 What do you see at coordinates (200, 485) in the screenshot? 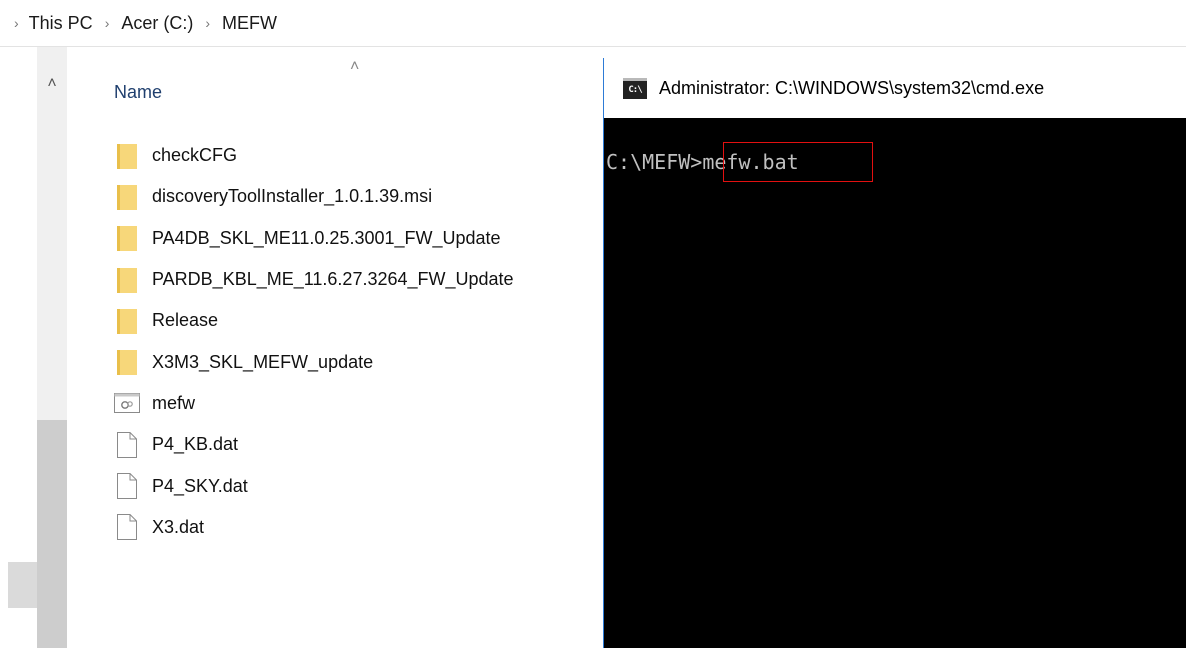
I see `file-name: P4_SKY.dat` at bounding box center [200, 485].